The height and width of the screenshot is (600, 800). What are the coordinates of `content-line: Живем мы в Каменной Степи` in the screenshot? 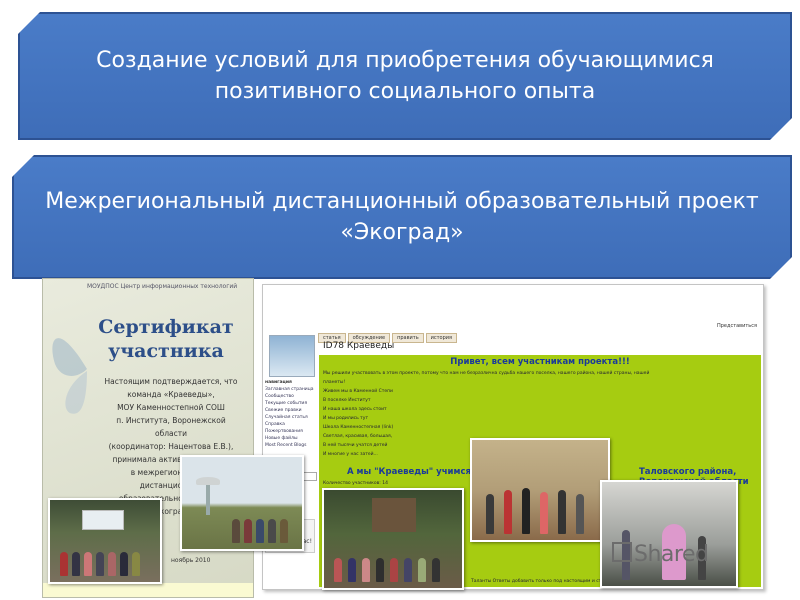 It's located at (358, 391).